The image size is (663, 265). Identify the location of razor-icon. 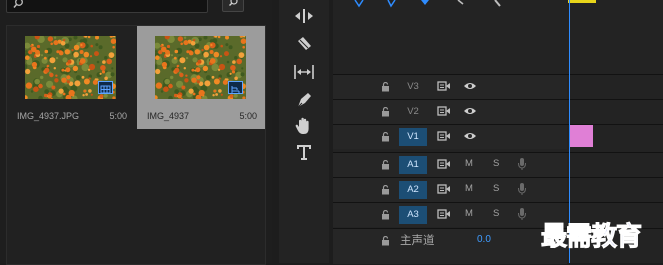
(304, 43).